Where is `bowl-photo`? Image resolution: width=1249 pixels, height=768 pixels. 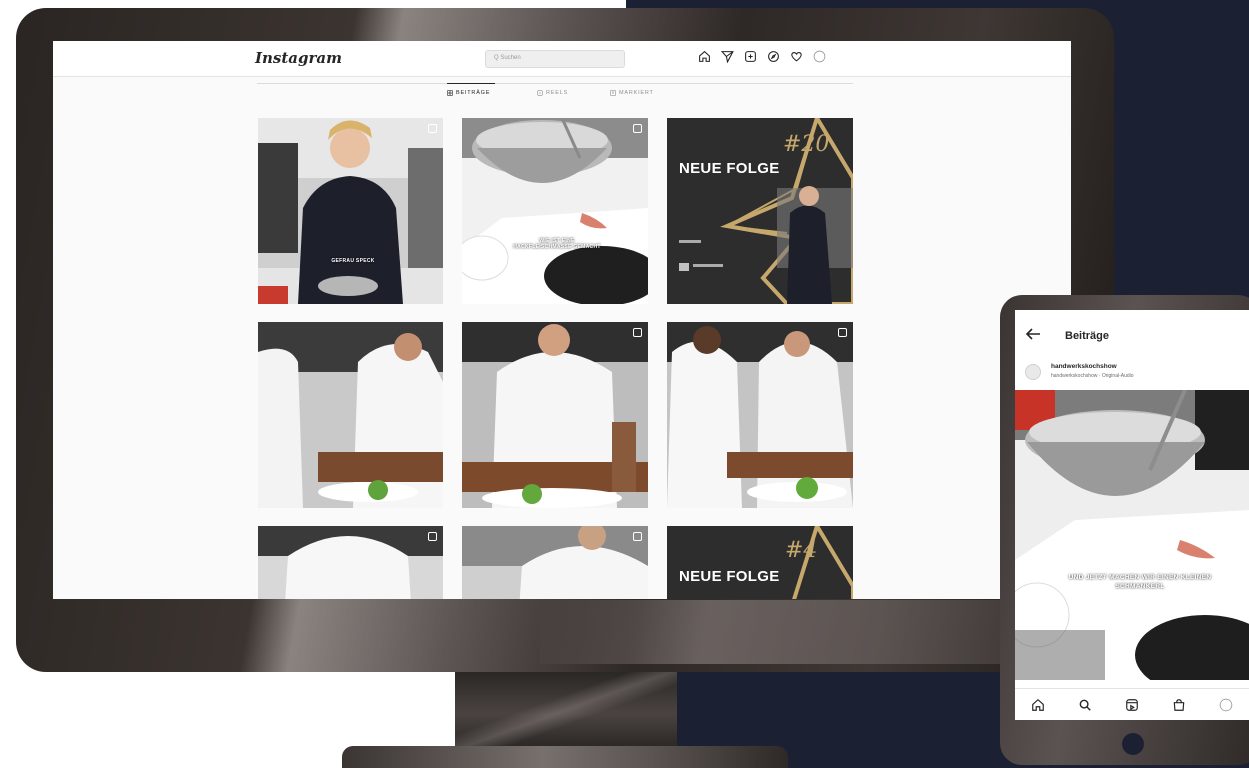
bowl-photo is located at coordinates (555, 211).